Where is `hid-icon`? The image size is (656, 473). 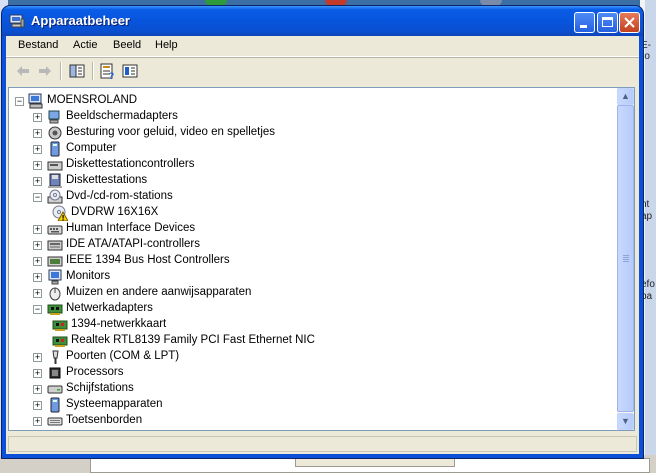 hid-icon is located at coordinates (55, 230).